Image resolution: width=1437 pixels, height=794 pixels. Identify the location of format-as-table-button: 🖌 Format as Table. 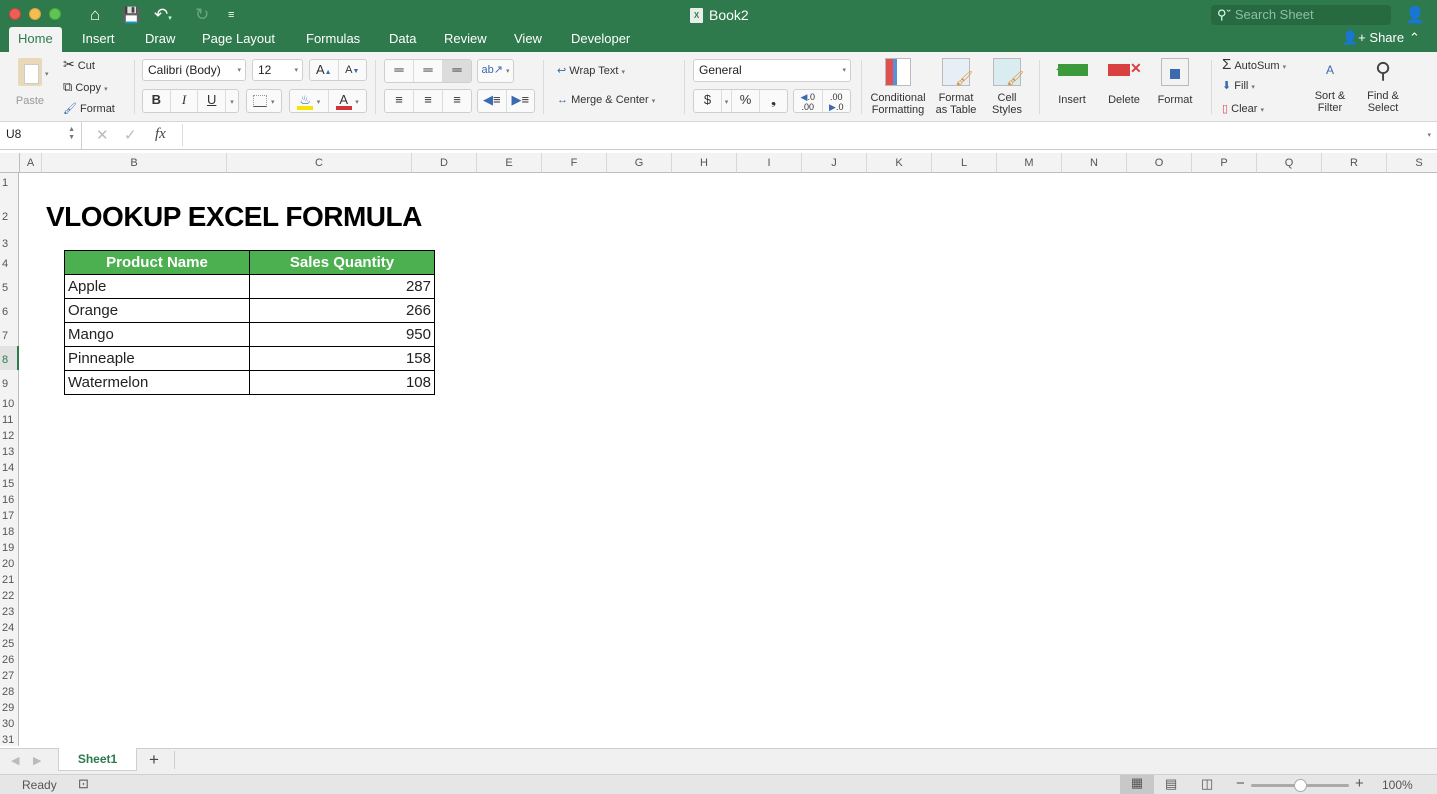
(956, 87).